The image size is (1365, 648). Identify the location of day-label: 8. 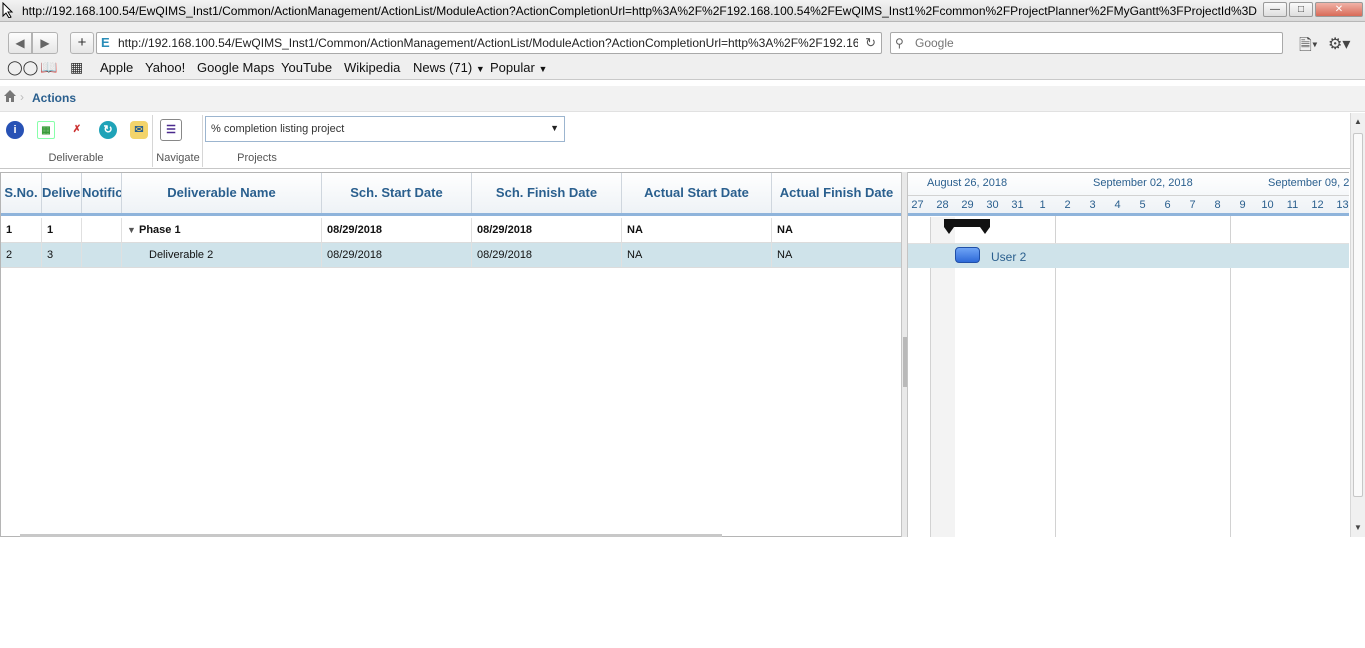
(1217, 205).